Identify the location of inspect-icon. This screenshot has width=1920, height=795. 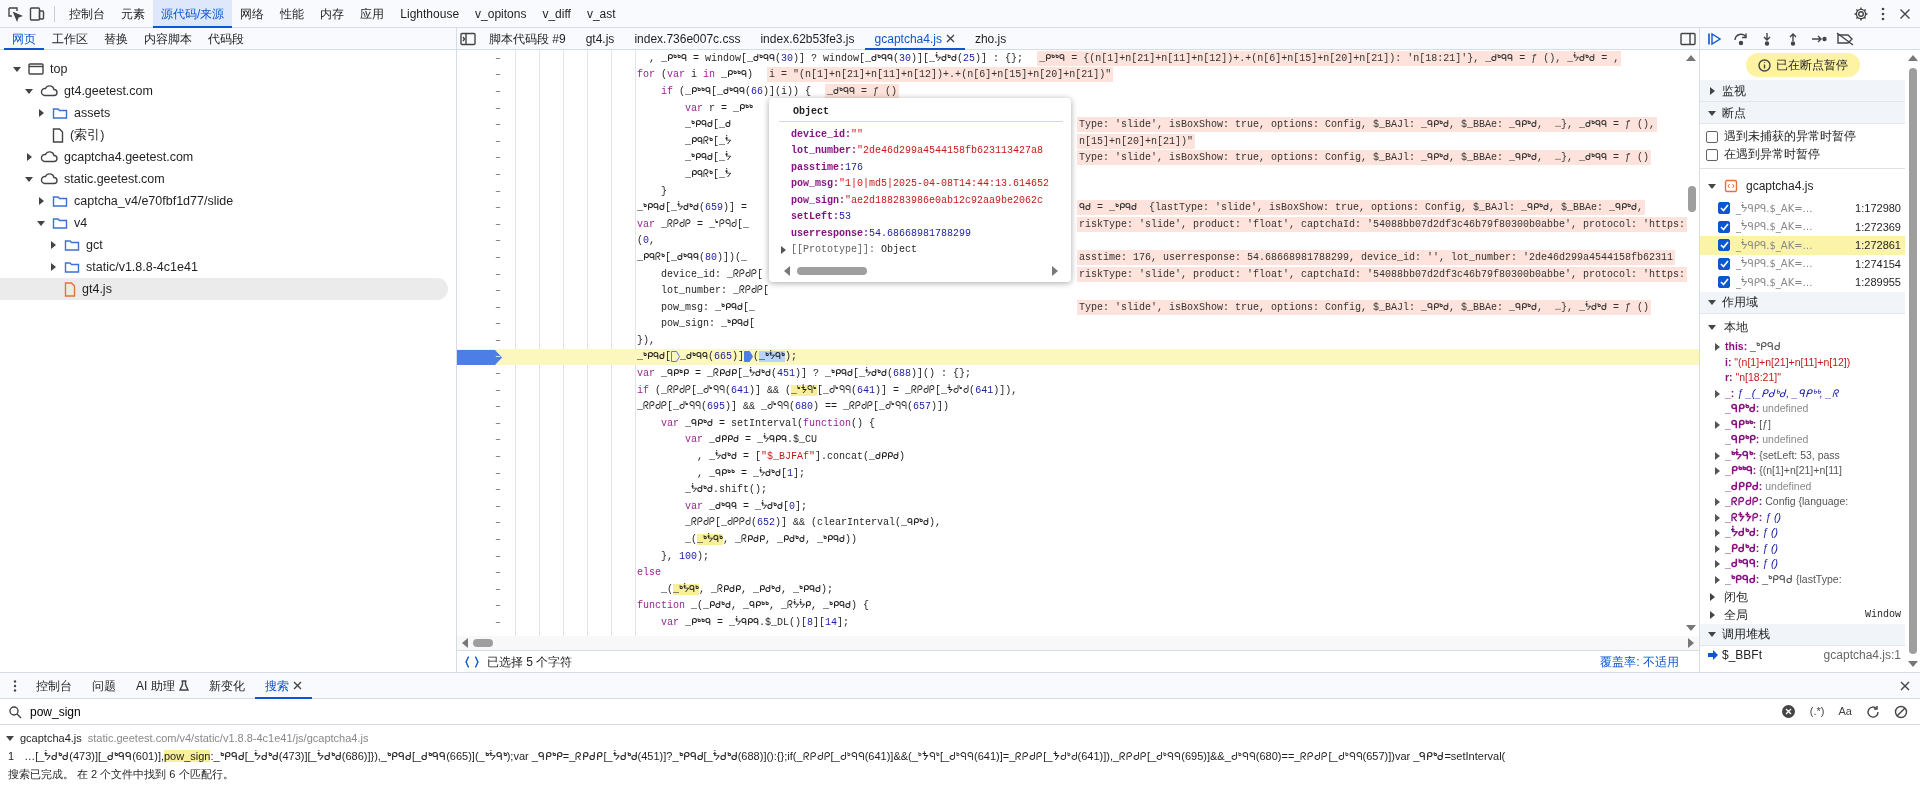
(15, 13).